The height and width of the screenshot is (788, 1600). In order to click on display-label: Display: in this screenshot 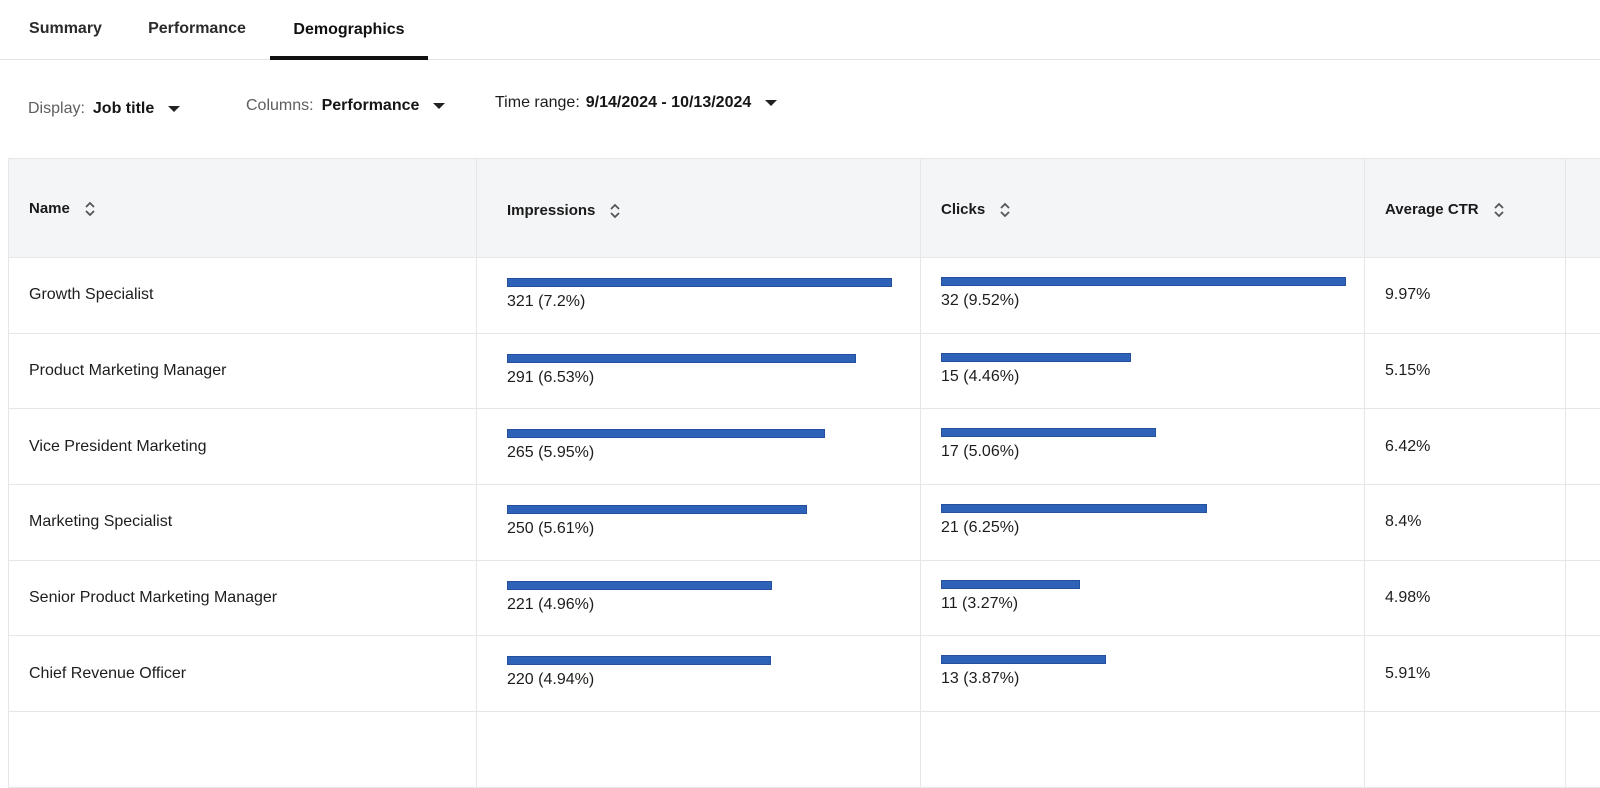, I will do `click(56, 108)`.